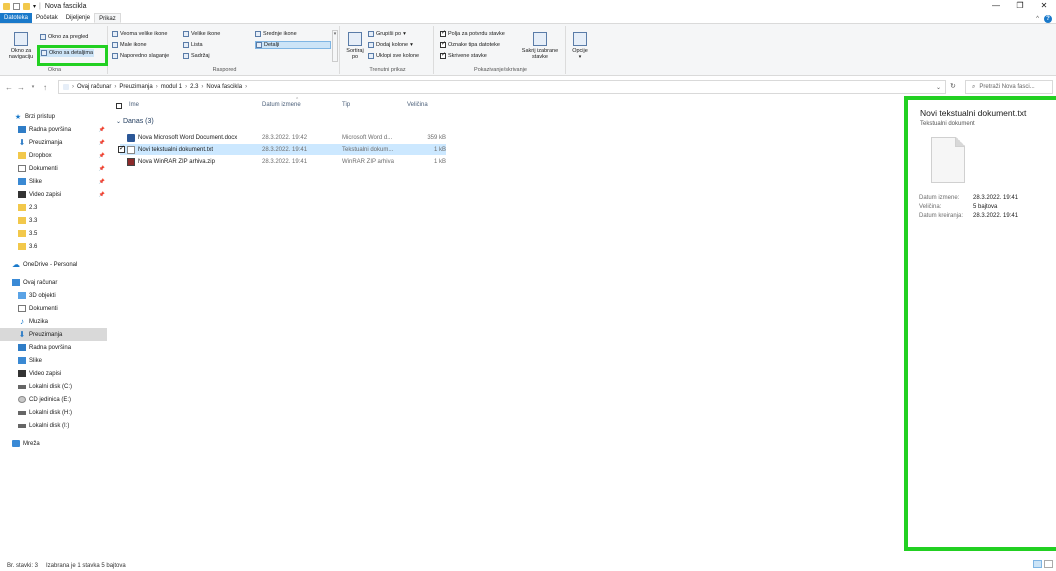 Image resolution: width=1056 pixels, height=571 pixels. Describe the element at coordinates (21, 87) in the screenshot. I see `forward-icon: →` at that location.